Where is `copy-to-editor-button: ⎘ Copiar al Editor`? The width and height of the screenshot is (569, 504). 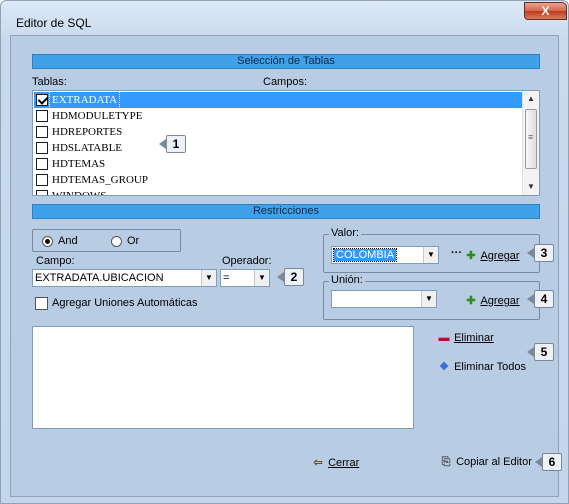 copy-to-editor-button: ⎘ Copiar al Editor is located at coordinates (485, 462).